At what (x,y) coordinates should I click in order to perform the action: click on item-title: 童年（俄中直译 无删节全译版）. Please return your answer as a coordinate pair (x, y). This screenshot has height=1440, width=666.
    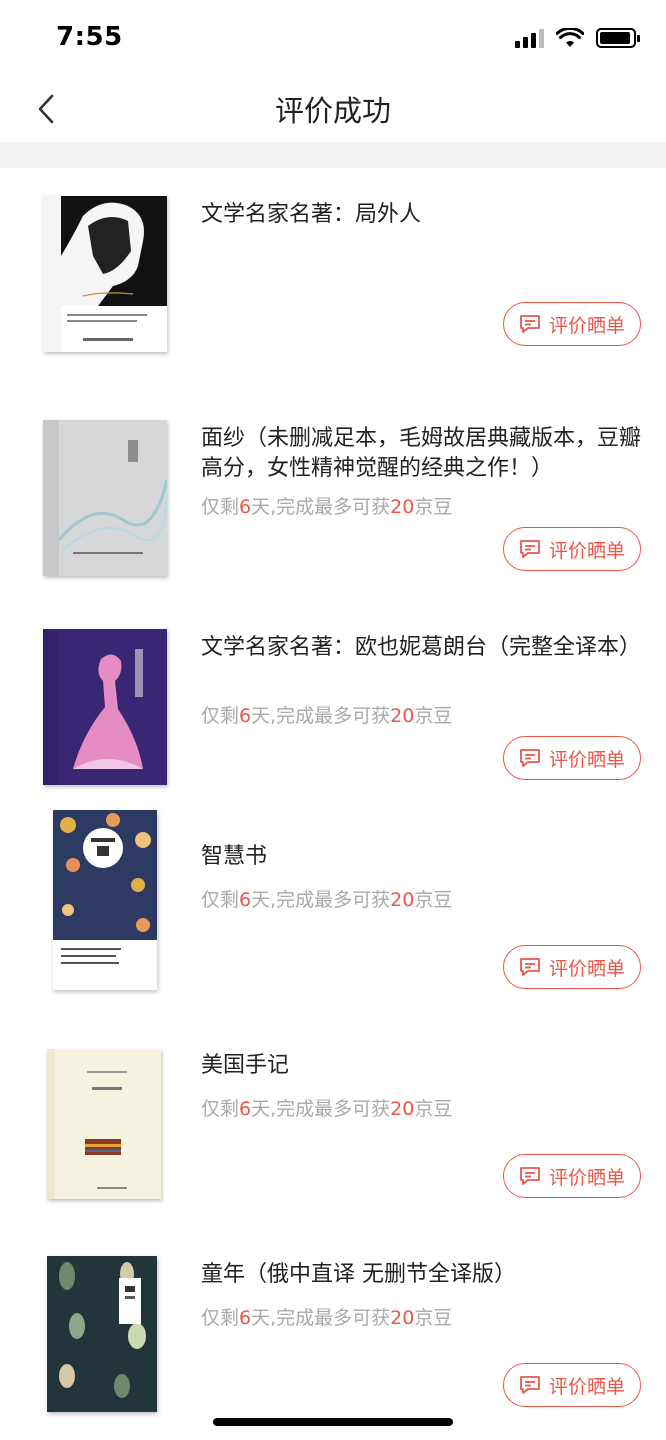
    Looking at the image, I should click on (421, 1275).